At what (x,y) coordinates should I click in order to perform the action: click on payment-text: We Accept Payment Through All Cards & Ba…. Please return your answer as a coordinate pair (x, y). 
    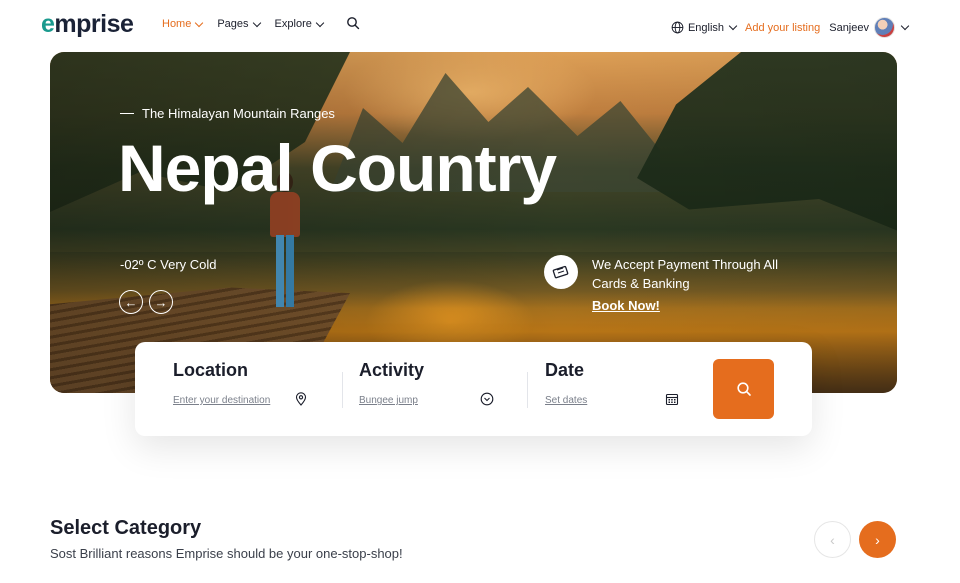
    Looking at the image, I should click on (685, 274).